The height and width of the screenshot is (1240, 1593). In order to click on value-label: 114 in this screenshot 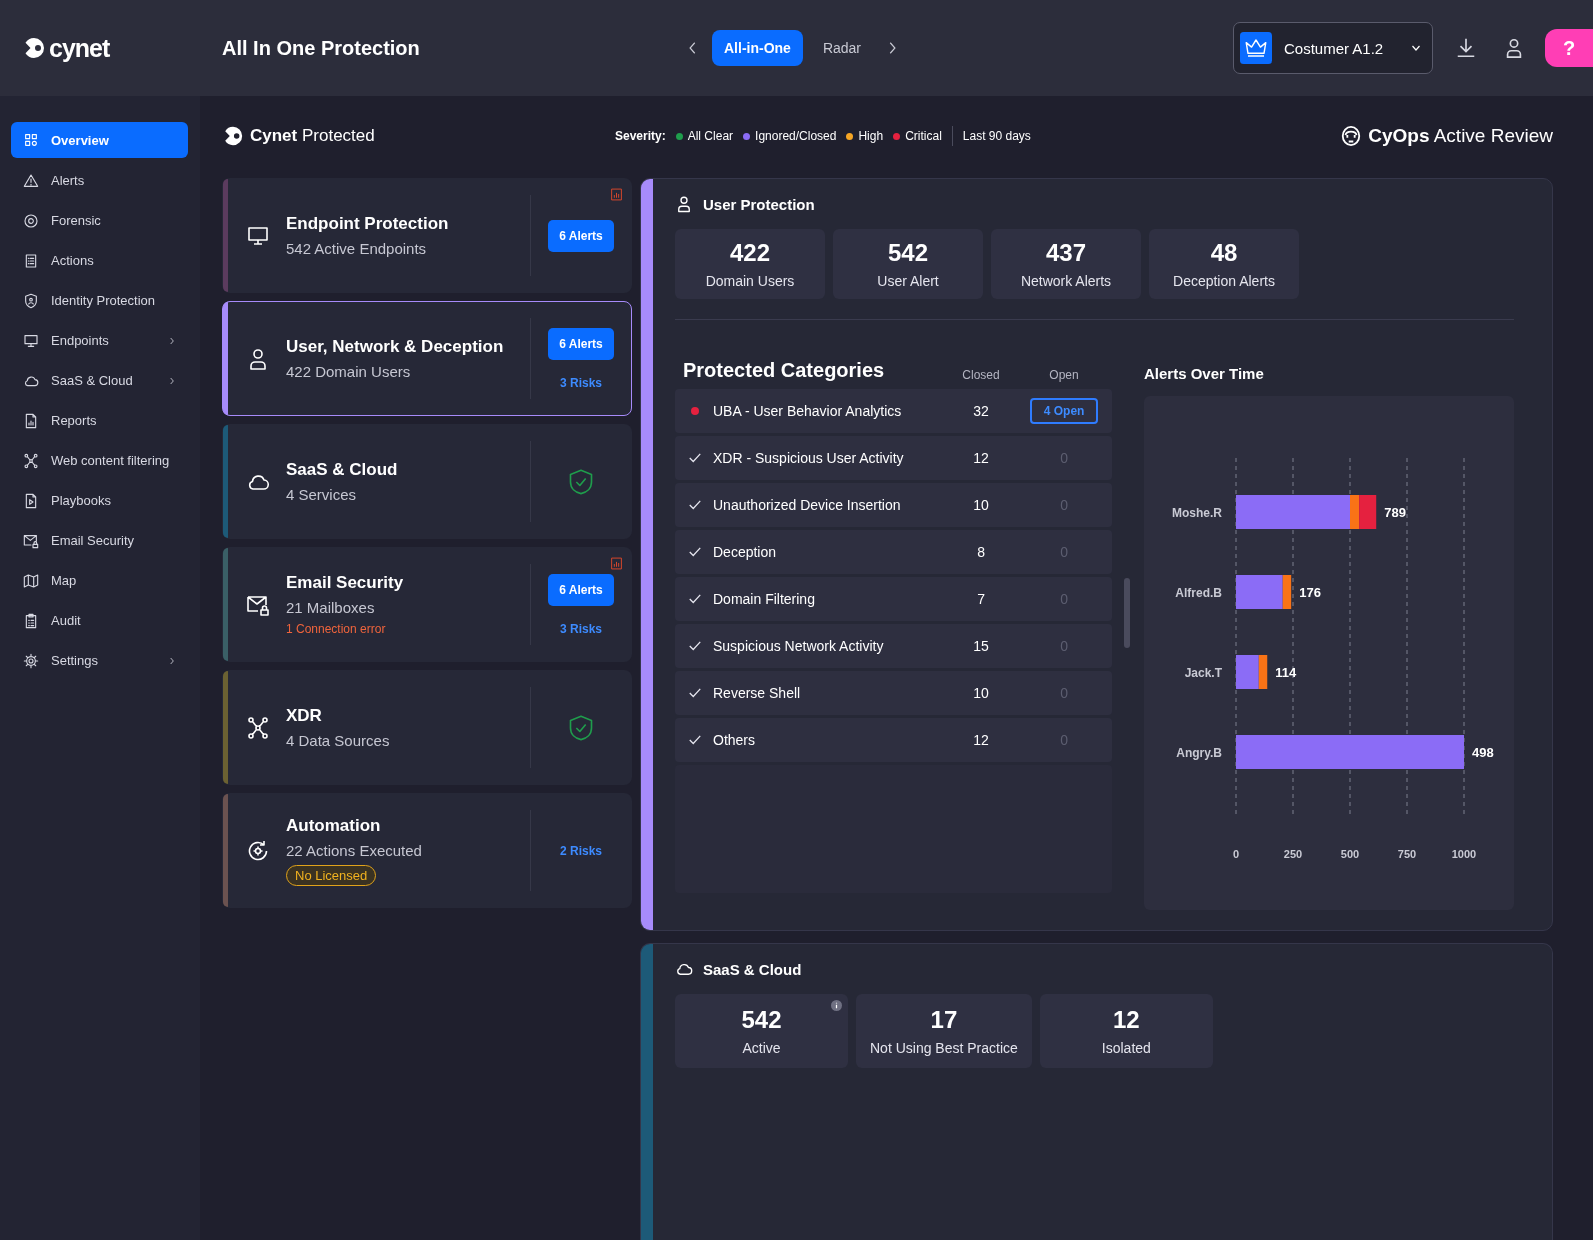, I will do `click(1286, 672)`.